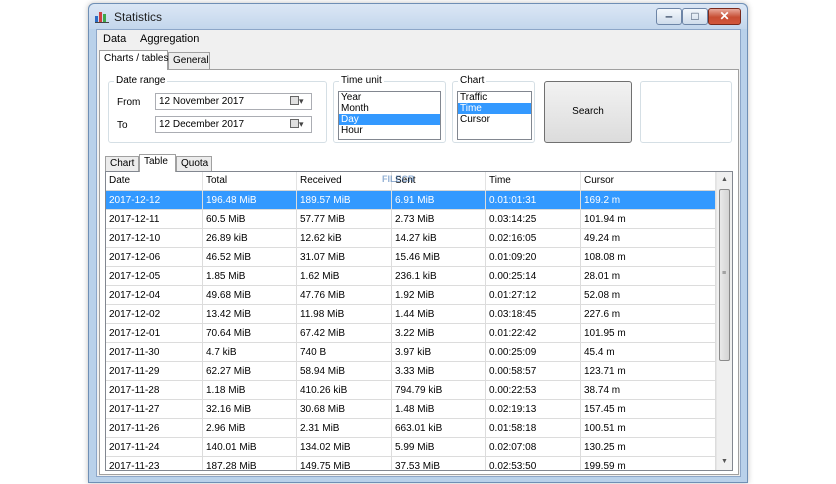  Describe the element at coordinates (695, 16) in the screenshot. I see `maximize-button: □` at that location.